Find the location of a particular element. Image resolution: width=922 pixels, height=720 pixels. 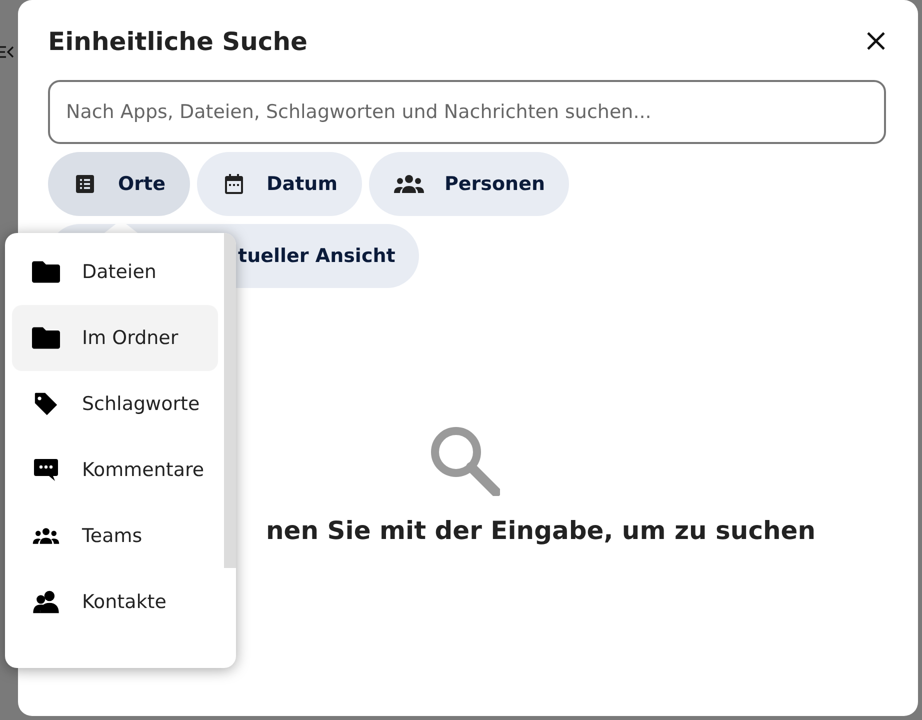

dialog-title: Einheitliche Suche is located at coordinates (178, 41).